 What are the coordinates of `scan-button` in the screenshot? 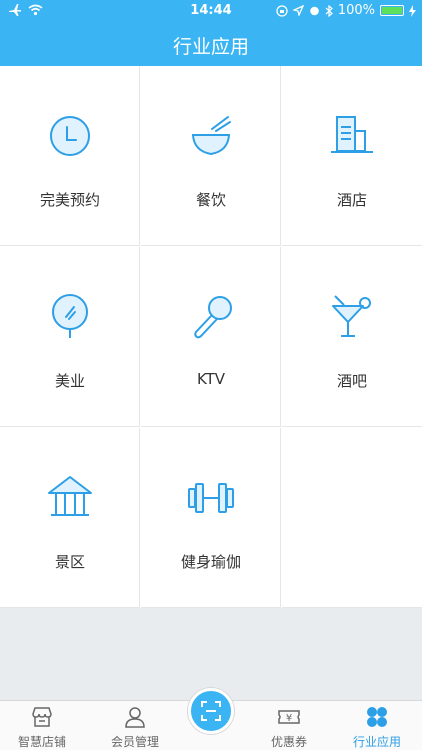 It's located at (211, 711).